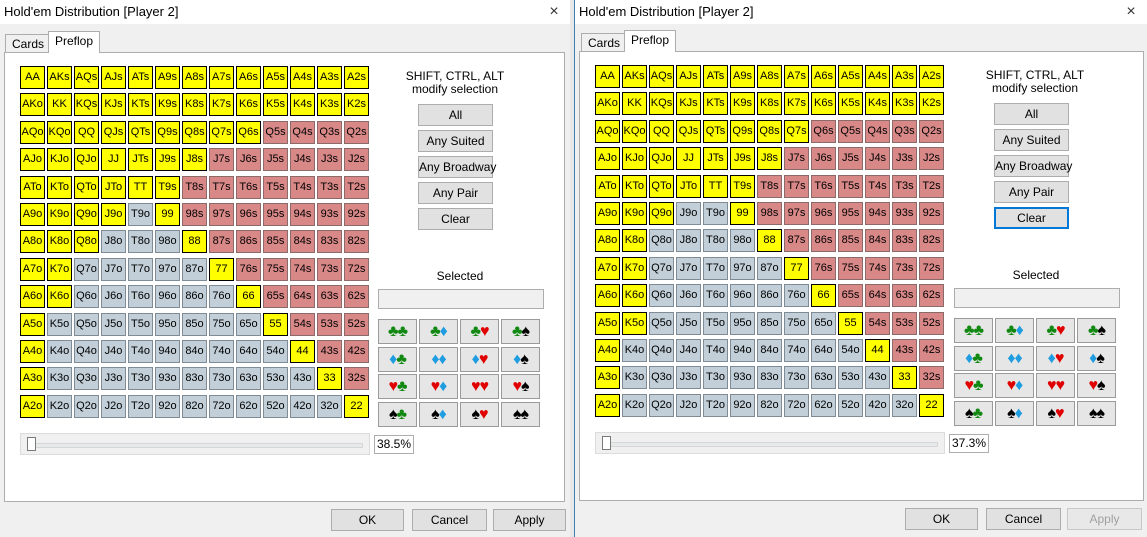 This screenshot has width=1147, height=537. I want to click on hand-cell-Q7s: Q7s, so click(221, 132).